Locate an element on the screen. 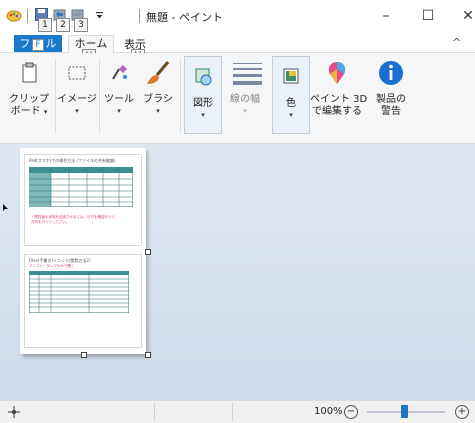  info-icon is located at coordinates (391, 73).